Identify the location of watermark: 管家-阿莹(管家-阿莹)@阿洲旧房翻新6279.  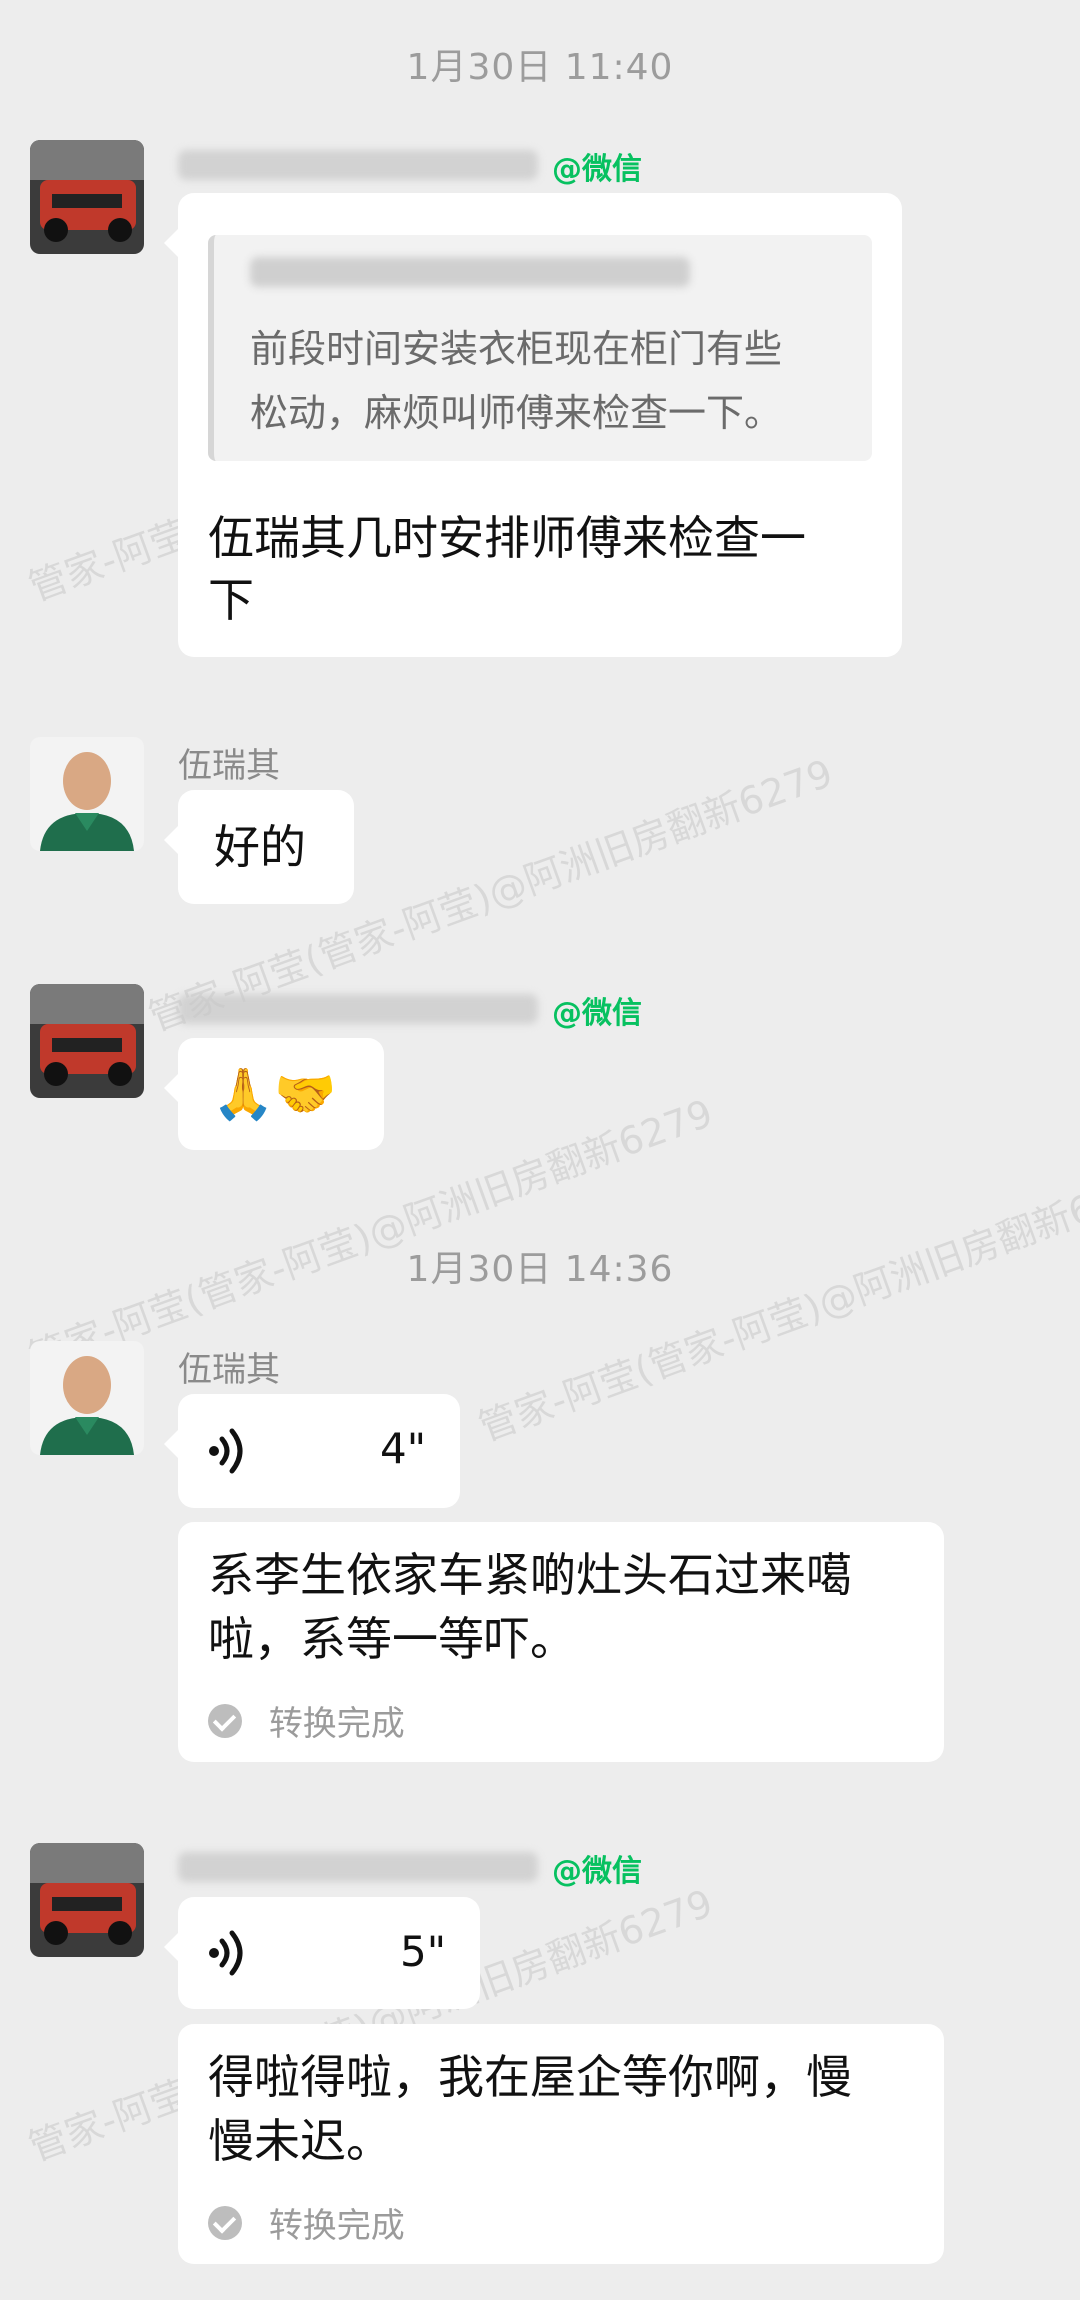
(776, 1305).